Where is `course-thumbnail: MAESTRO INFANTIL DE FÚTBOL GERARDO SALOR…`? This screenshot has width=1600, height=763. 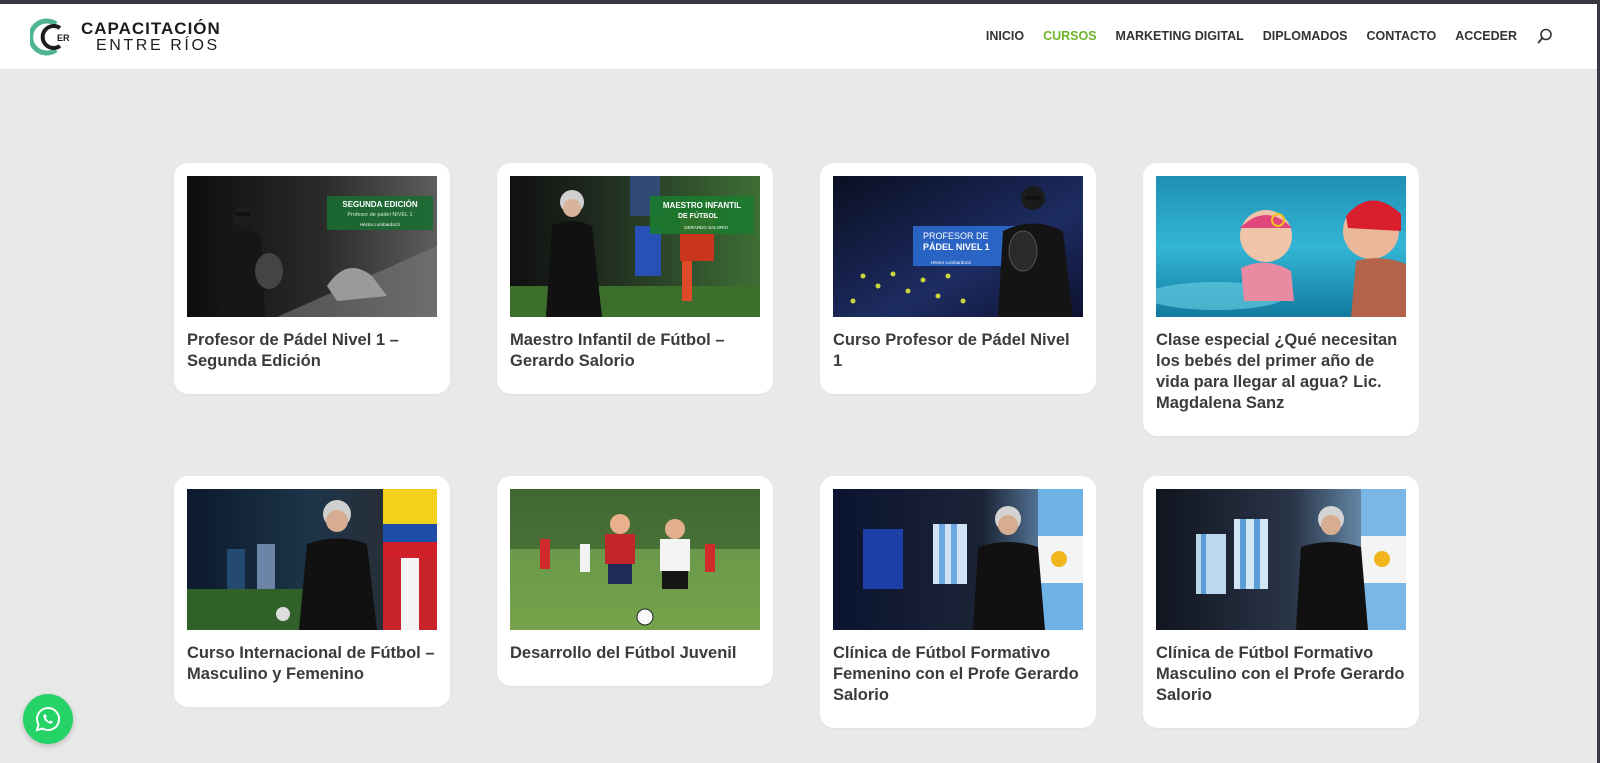
course-thumbnail: MAESTRO INFANTIL DE FÚTBOL GERARDO SALOR… is located at coordinates (635, 246).